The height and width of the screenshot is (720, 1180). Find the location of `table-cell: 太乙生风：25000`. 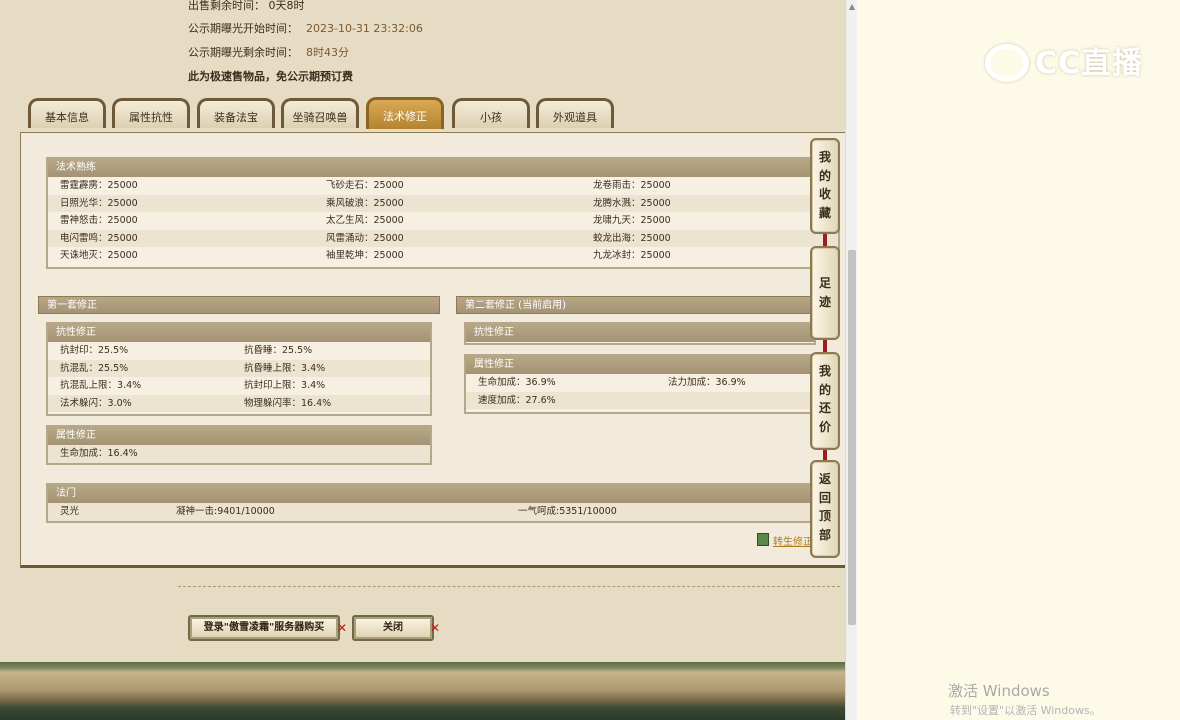

table-cell: 太乙生风：25000 is located at coordinates (365, 221).